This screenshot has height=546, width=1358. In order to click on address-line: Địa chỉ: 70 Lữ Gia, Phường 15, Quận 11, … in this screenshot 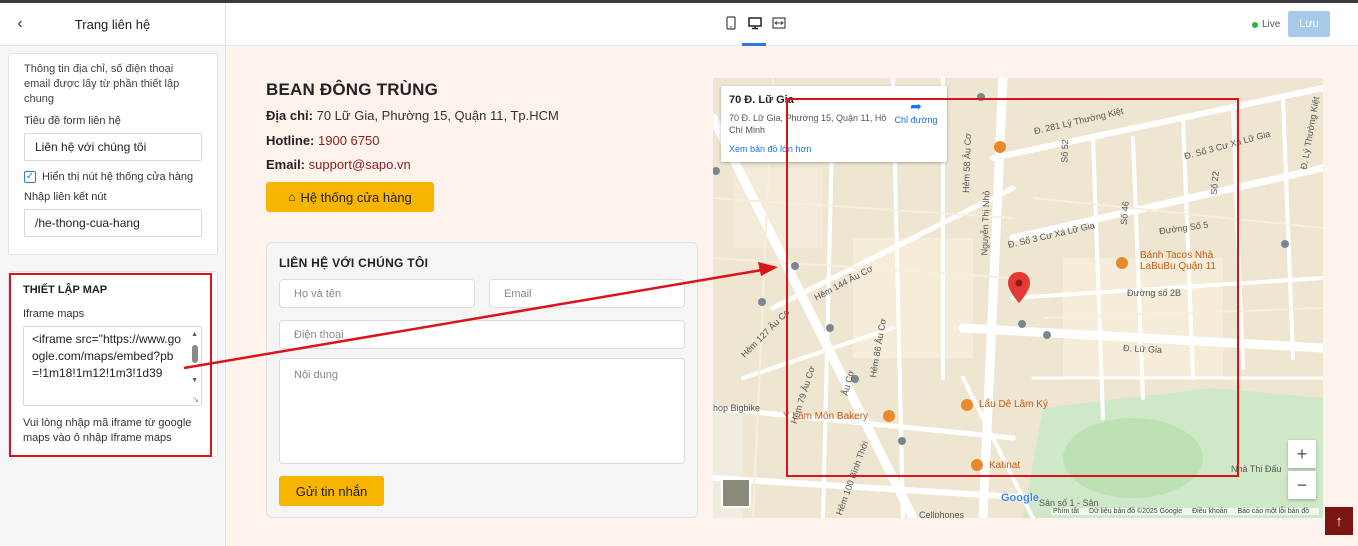, I will do `click(412, 115)`.